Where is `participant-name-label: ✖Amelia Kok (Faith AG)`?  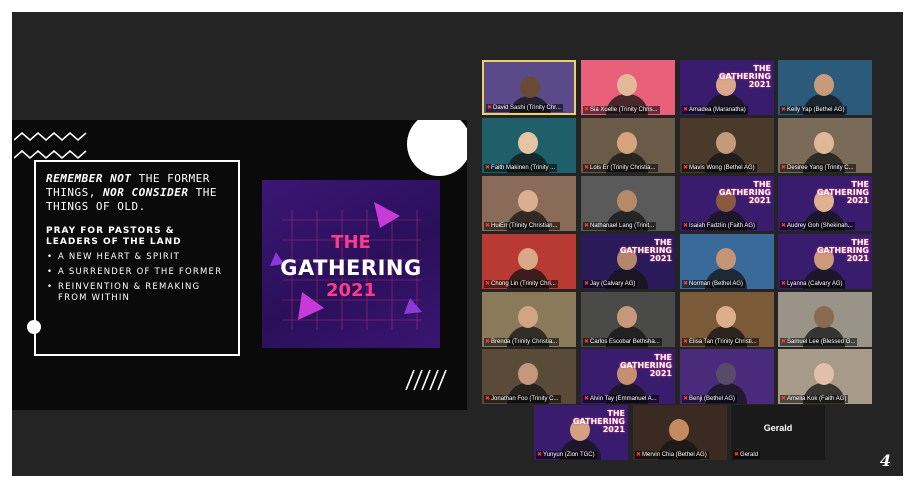 participant-name-label: ✖Amelia Kok (Faith AG) is located at coordinates (814, 399).